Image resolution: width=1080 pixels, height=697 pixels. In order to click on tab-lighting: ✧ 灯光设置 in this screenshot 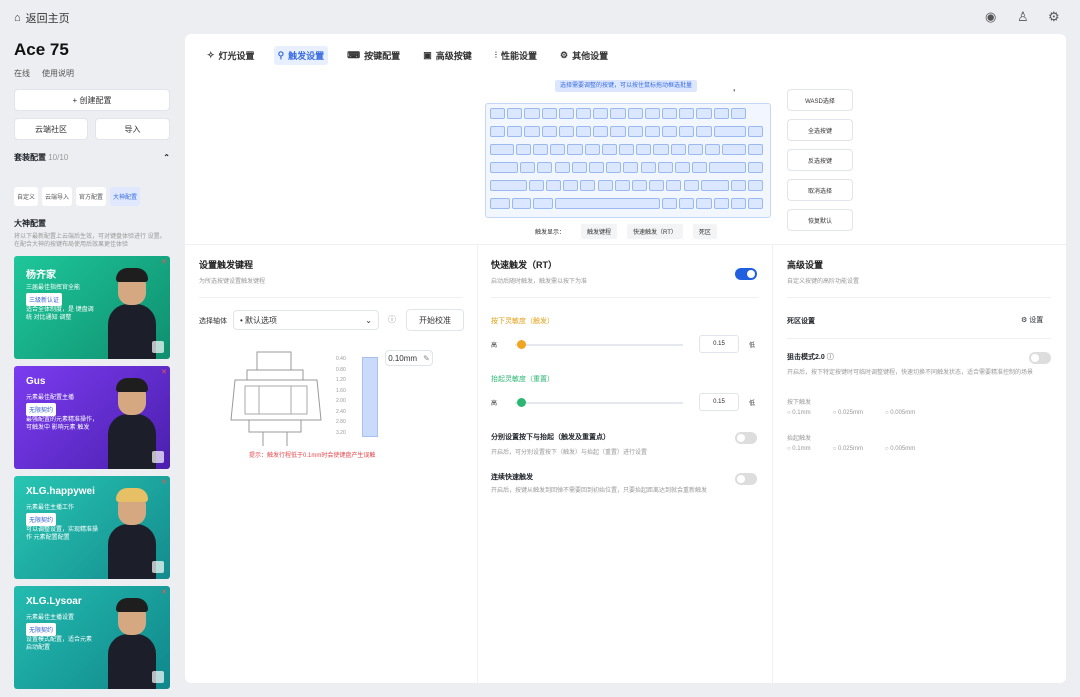, I will do `click(231, 55)`.